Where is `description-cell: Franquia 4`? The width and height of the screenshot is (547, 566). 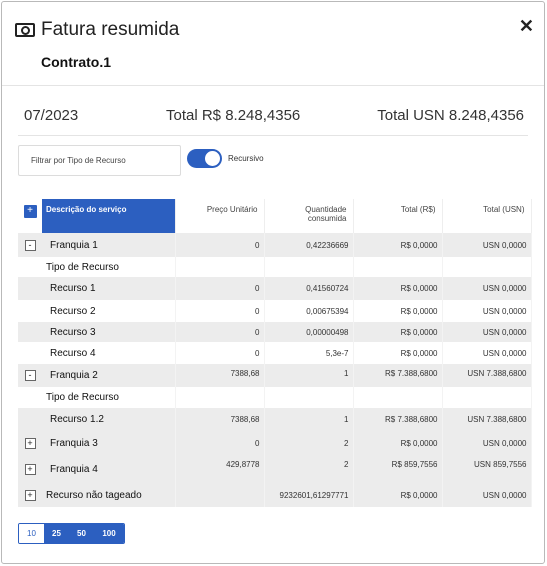 description-cell: Franquia 4 is located at coordinates (109, 469).